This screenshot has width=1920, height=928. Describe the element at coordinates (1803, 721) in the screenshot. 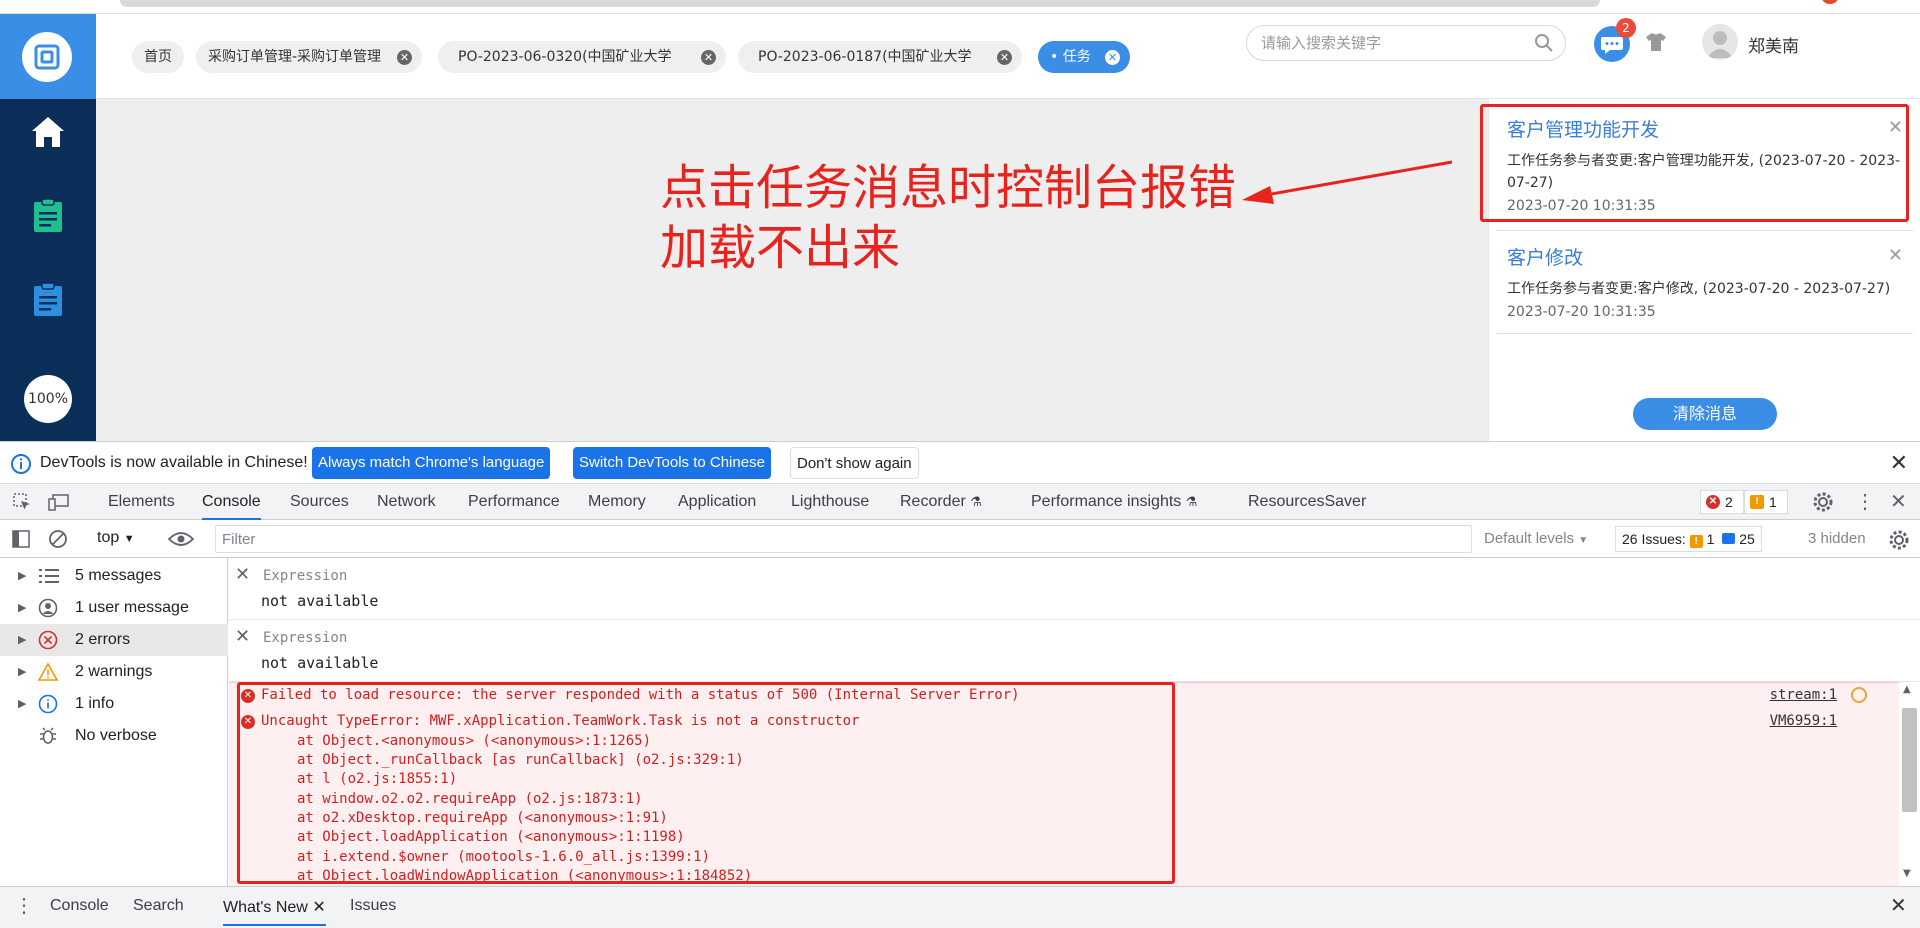

I see `source-link: VM6959:1` at that location.